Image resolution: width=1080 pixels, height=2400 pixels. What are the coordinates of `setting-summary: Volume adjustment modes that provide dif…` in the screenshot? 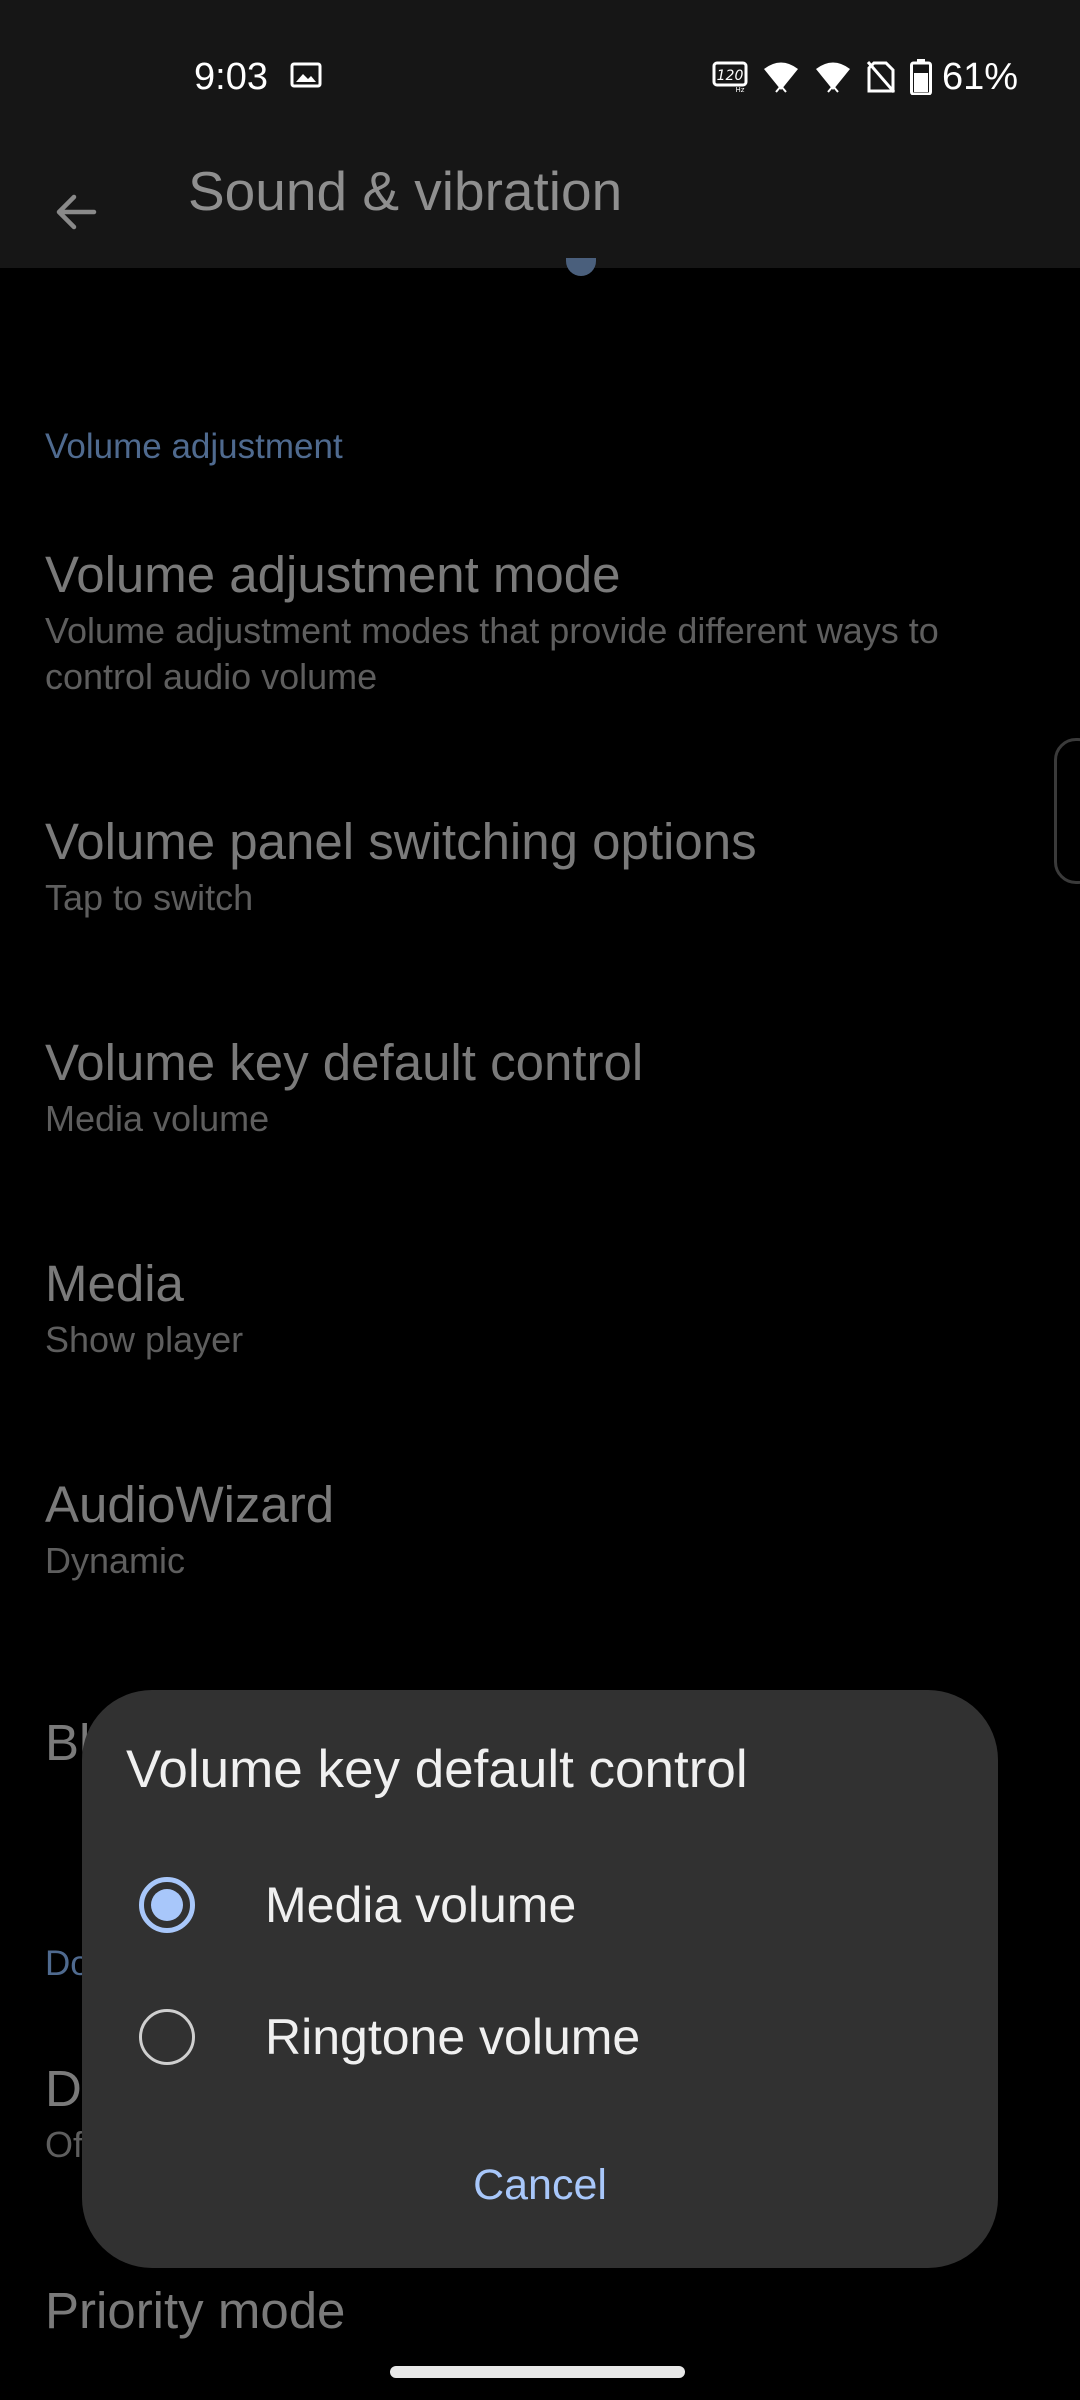 It's located at (492, 653).